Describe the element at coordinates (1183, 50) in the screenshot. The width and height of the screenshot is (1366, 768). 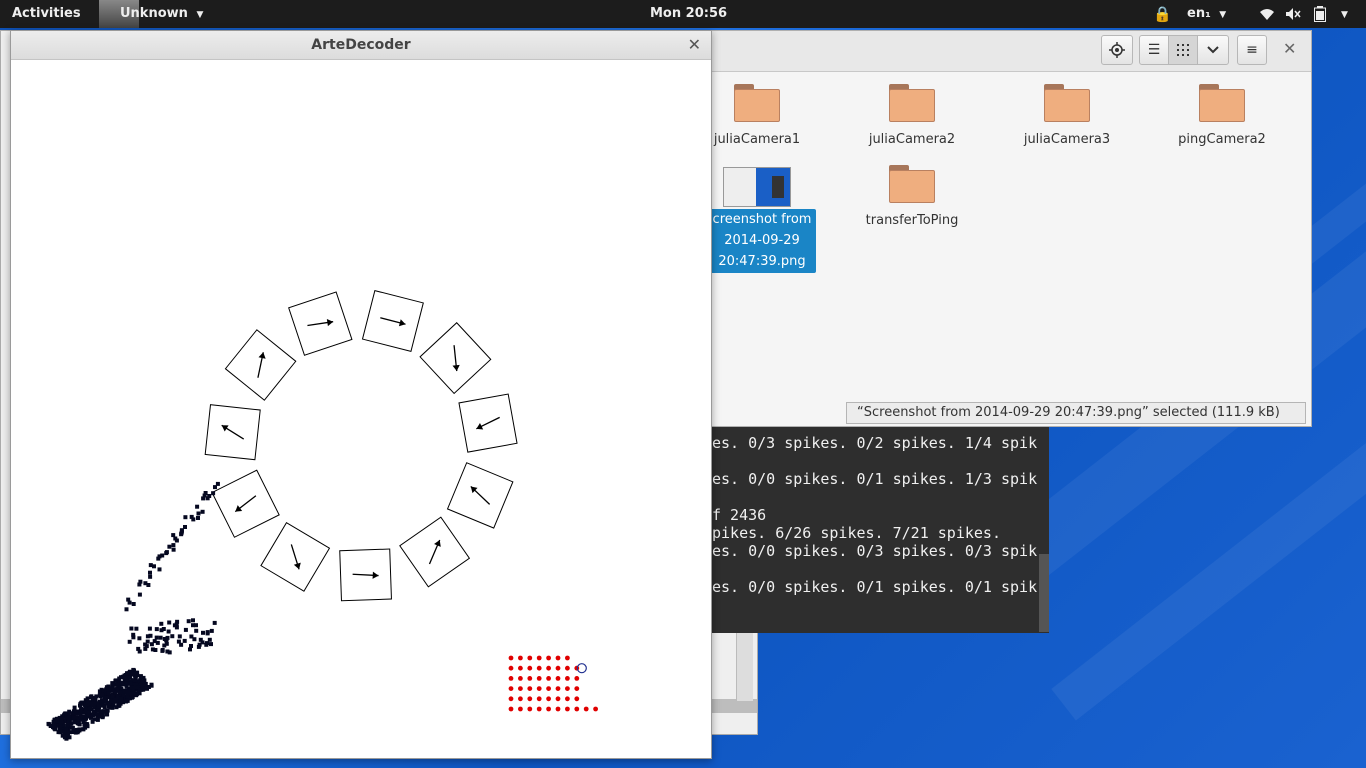
I see `grid-view-button` at that location.